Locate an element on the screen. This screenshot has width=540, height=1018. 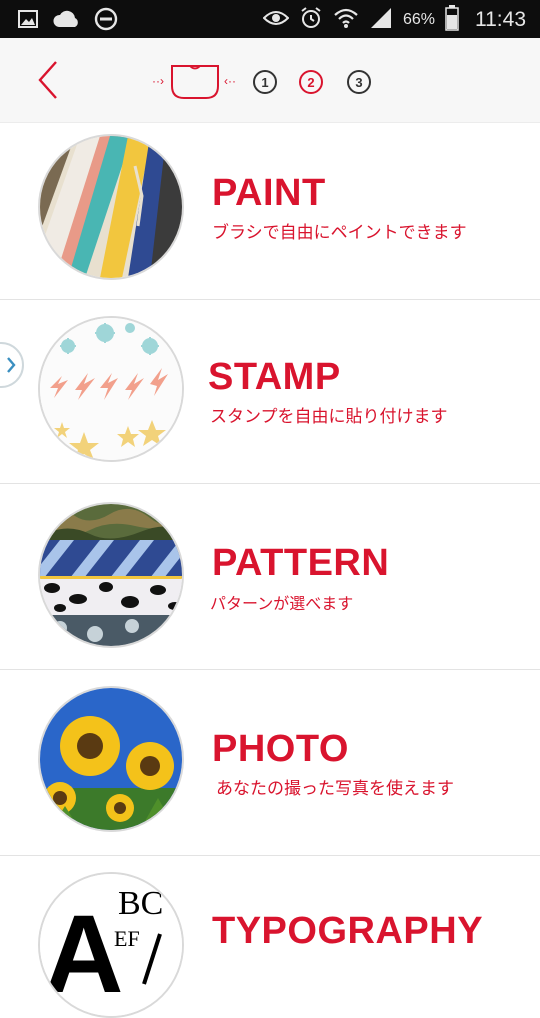
svg-text: EF is located at coordinates (127, 938).